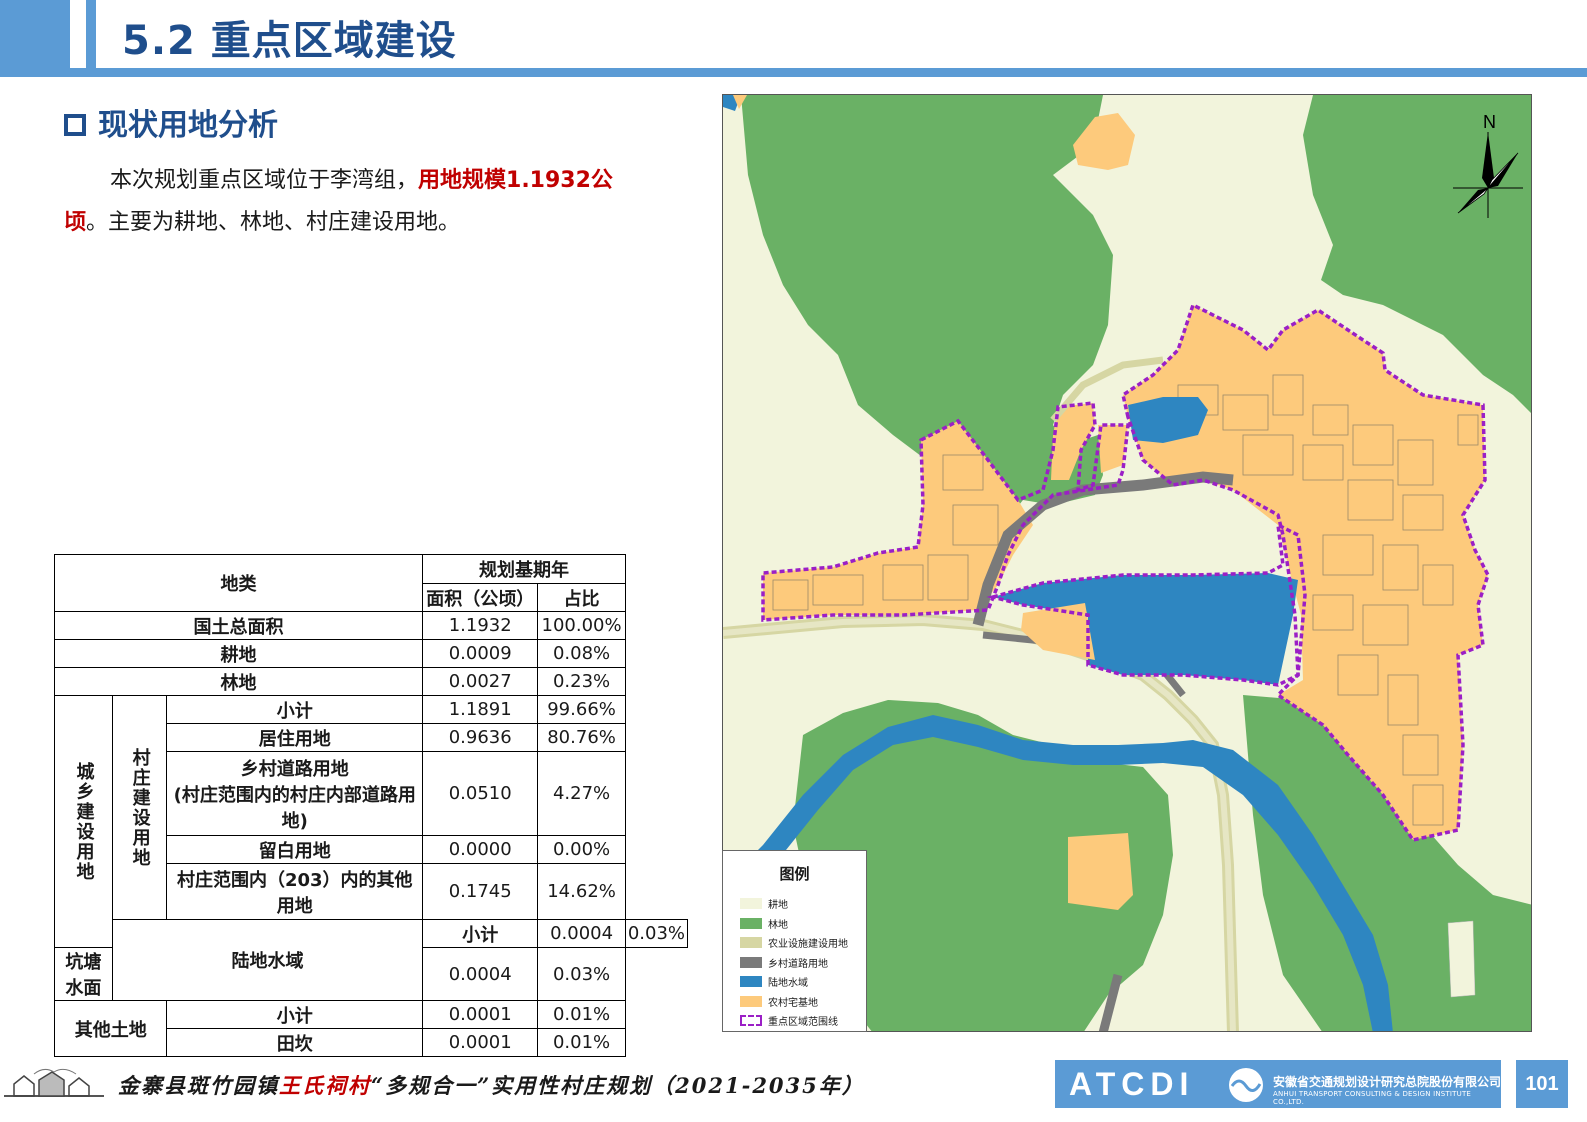 The height and width of the screenshot is (1122, 1587). I want to click on table-row: 耕地 0.0009 0.08%, so click(370, 653).